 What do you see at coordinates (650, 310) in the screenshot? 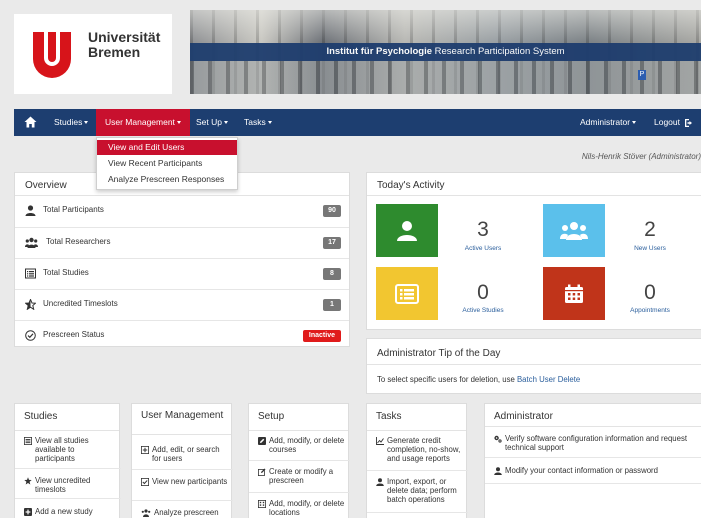
I see `appointments-label: Appointments` at bounding box center [650, 310].